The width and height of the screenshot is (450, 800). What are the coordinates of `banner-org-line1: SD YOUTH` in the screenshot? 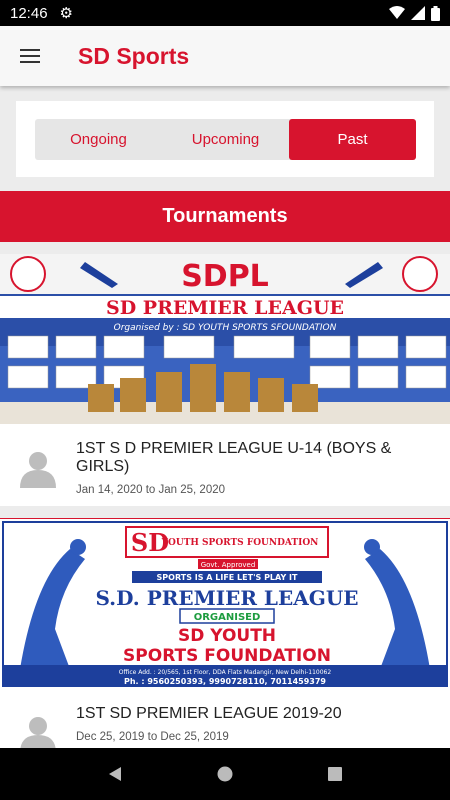 It's located at (227, 636).